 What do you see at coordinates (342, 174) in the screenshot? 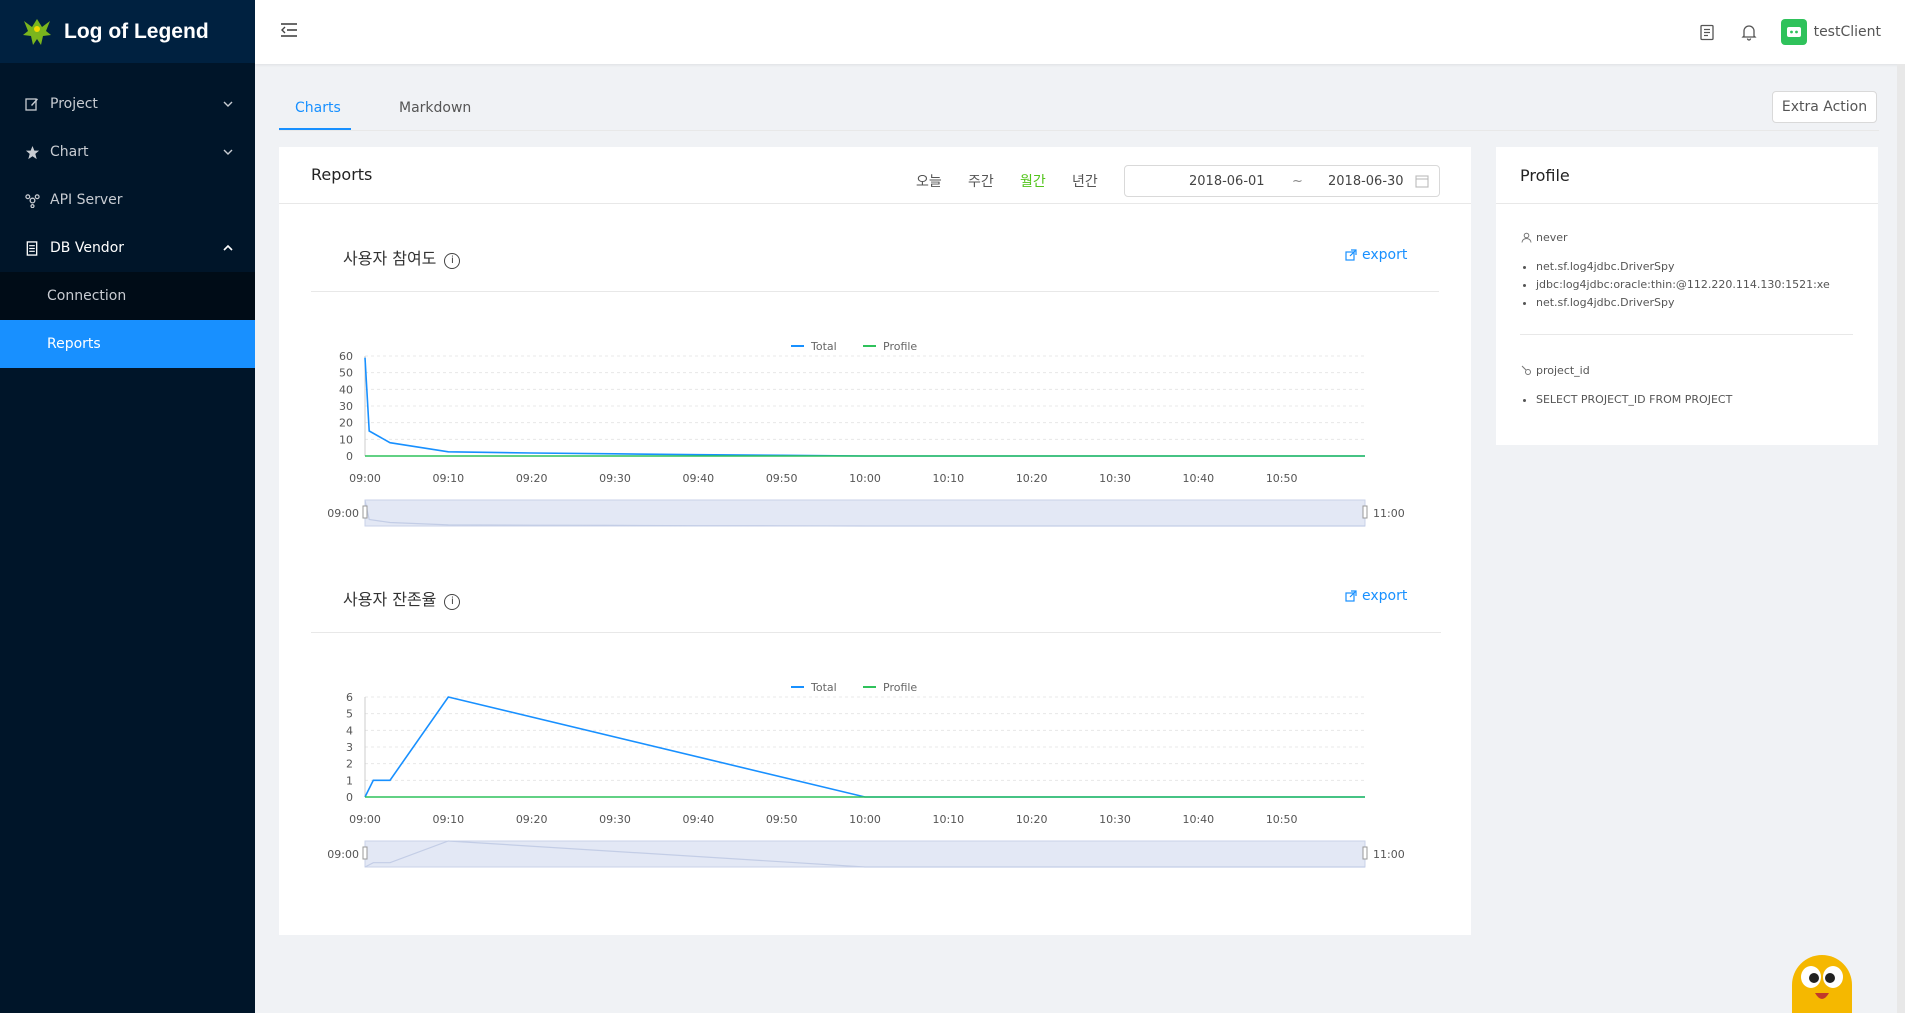
I see `reports-title: Reports` at bounding box center [342, 174].